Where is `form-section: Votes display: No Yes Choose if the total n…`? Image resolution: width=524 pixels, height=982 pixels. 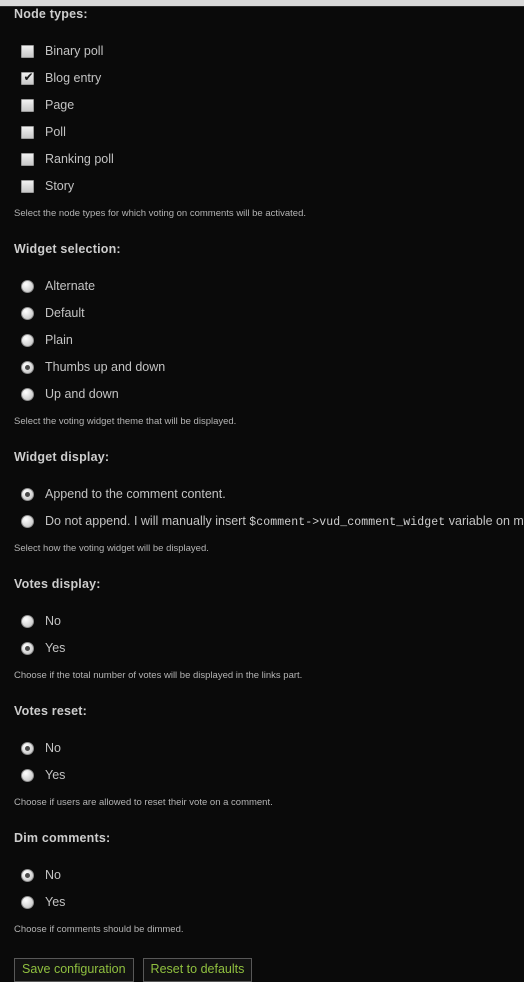
form-section: Votes display: No Yes Choose if the total n… is located at coordinates (262, 640).